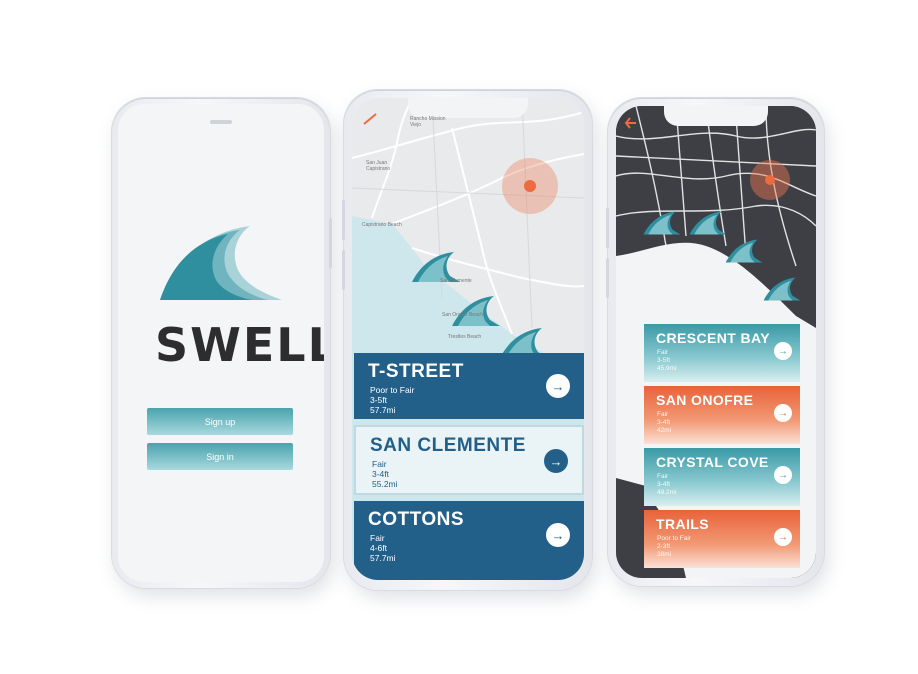 This screenshot has height=674, width=918. I want to click on spot-details: Poor to Fair 2-3ft 38mi, so click(674, 547).